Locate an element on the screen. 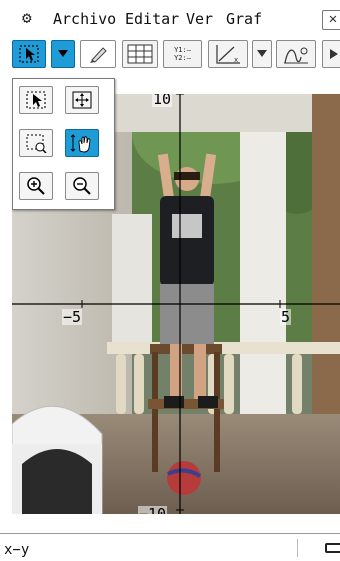 The height and width of the screenshot is (561, 340). status-bar: x−y is located at coordinates (170, 547).